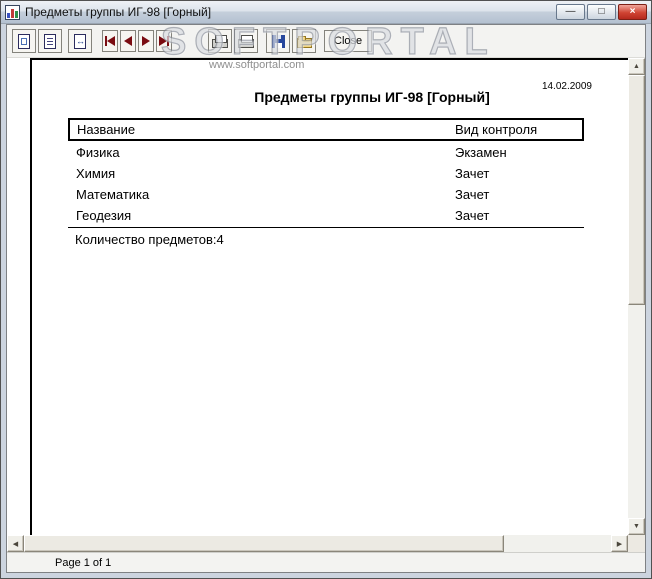 Image resolution: width=652 pixels, height=579 pixels. I want to click on prev-page-icon, so click(128, 41).